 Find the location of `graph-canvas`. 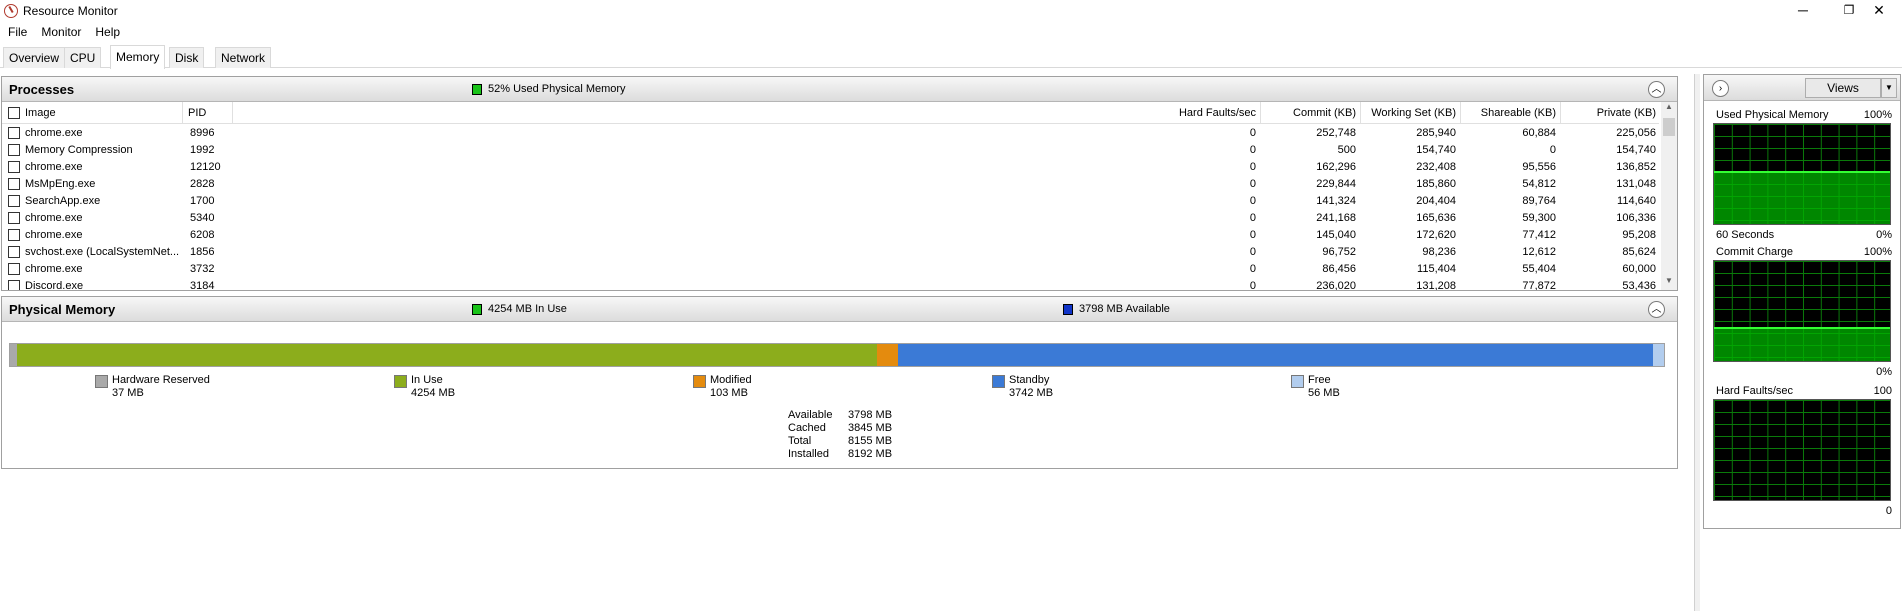

graph-canvas is located at coordinates (1802, 311).